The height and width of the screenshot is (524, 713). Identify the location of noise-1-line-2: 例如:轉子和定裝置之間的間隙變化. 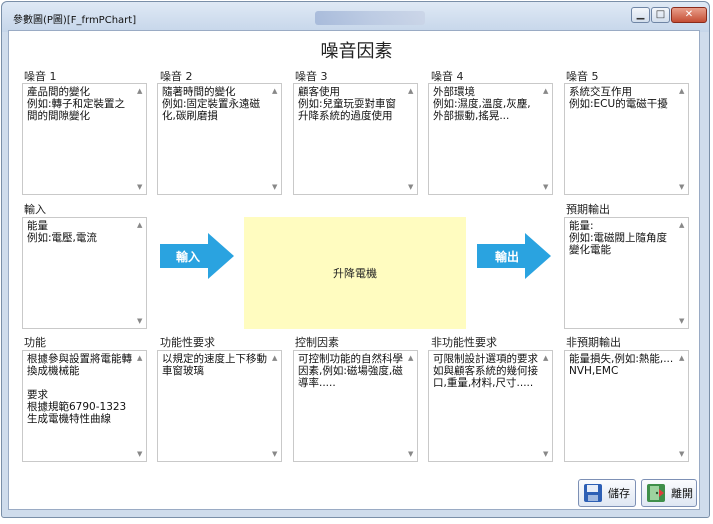
(76, 110).